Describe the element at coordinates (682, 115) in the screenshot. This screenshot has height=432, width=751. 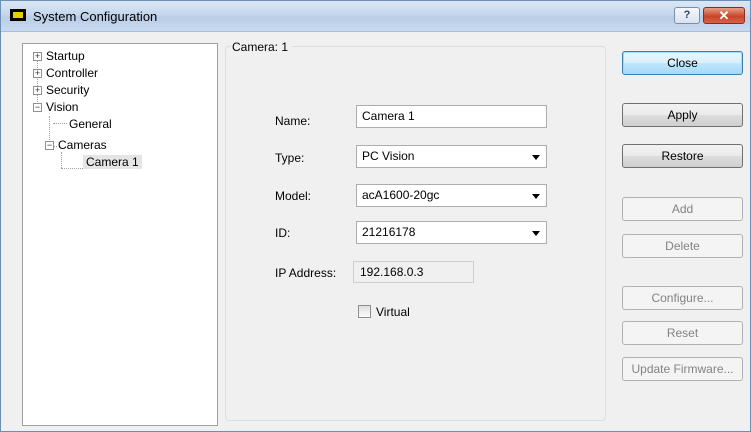
I see `apply-button: Apply` at that location.